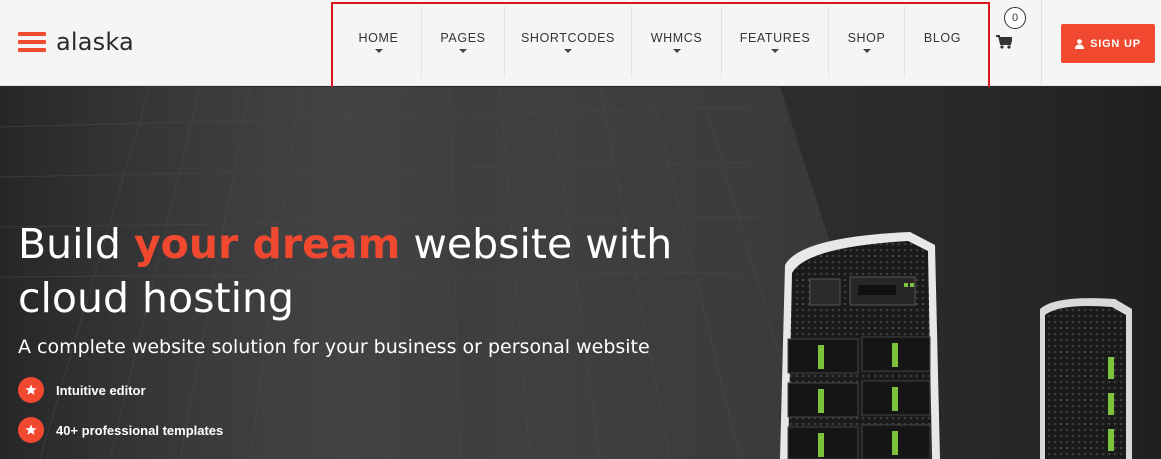 The width and height of the screenshot is (1161, 459). What do you see at coordinates (1115, 43) in the screenshot?
I see `sign-up-label: SIGN UP` at bounding box center [1115, 43].